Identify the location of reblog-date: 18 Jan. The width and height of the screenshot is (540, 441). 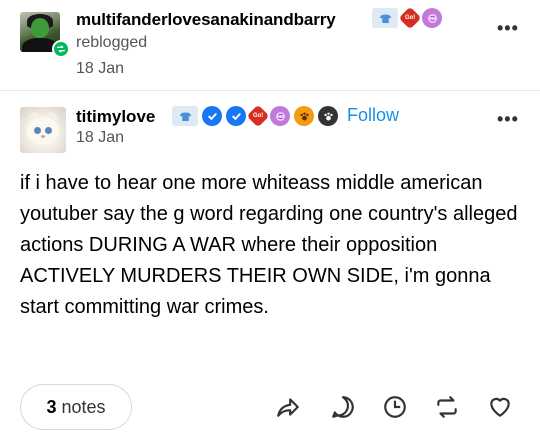
(100, 69).